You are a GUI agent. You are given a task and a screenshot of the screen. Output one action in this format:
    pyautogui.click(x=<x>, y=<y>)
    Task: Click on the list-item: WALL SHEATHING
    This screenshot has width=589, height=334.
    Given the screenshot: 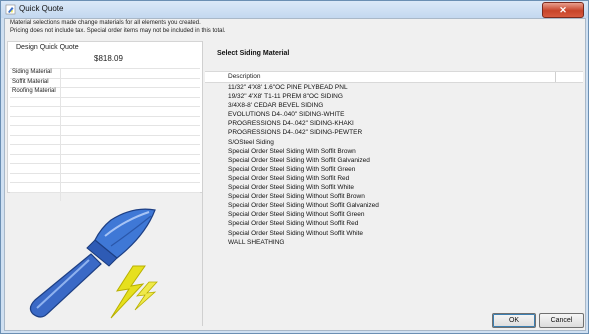 What is the action you would take?
    pyautogui.click(x=403, y=242)
    